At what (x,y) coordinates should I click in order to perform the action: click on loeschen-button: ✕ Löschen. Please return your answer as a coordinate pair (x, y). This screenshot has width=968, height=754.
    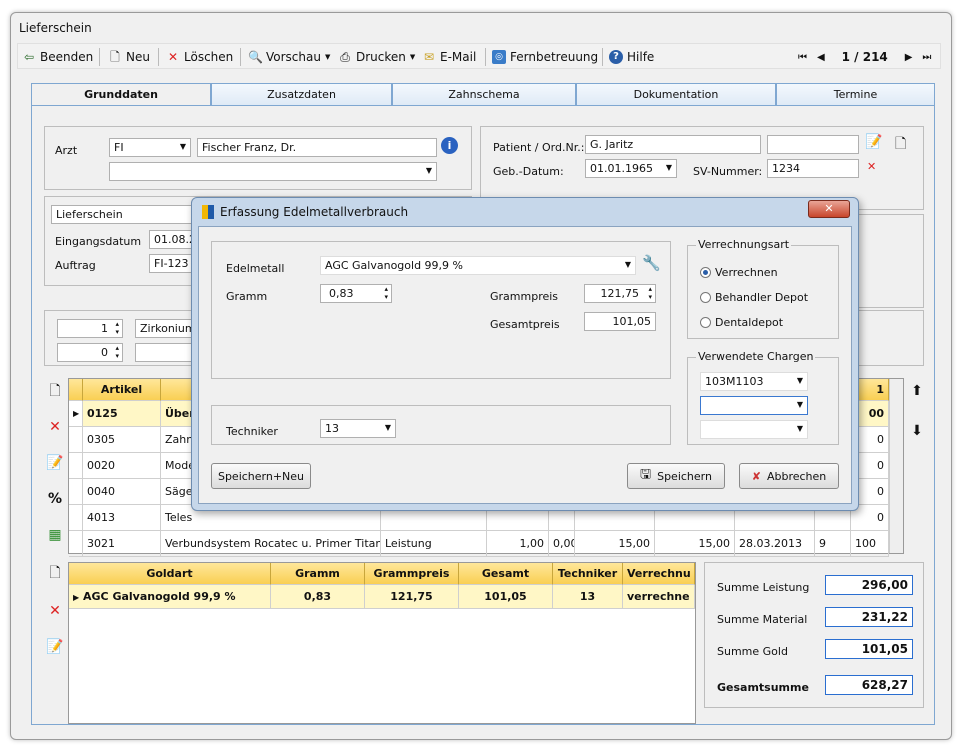
    Looking at the image, I should click on (199, 57).